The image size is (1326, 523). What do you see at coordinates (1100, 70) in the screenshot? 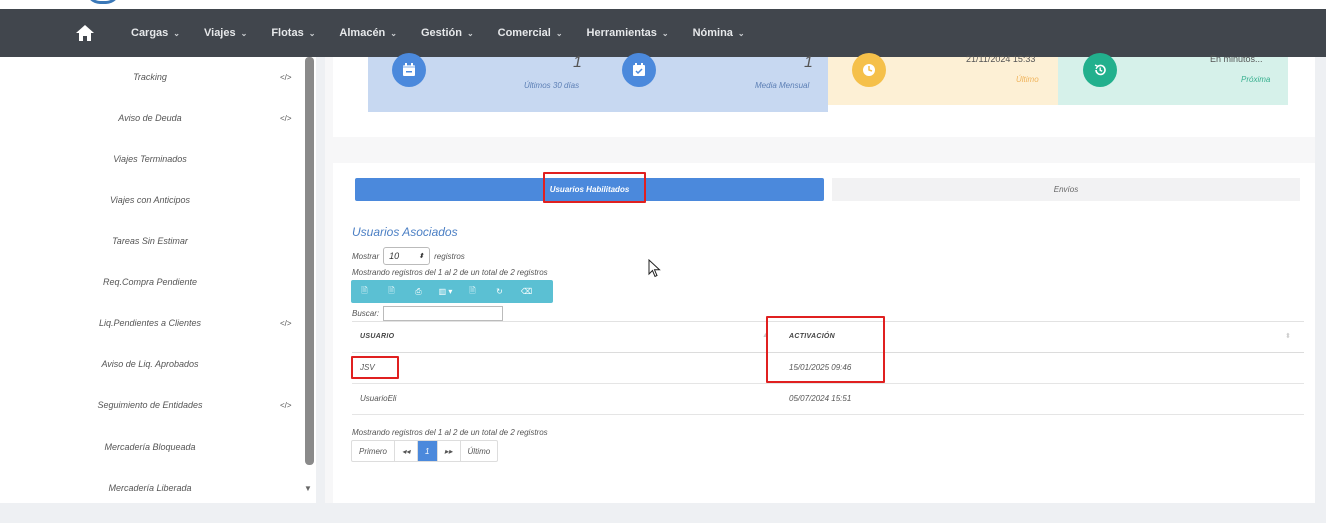
I see `history-icon` at bounding box center [1100, 70].